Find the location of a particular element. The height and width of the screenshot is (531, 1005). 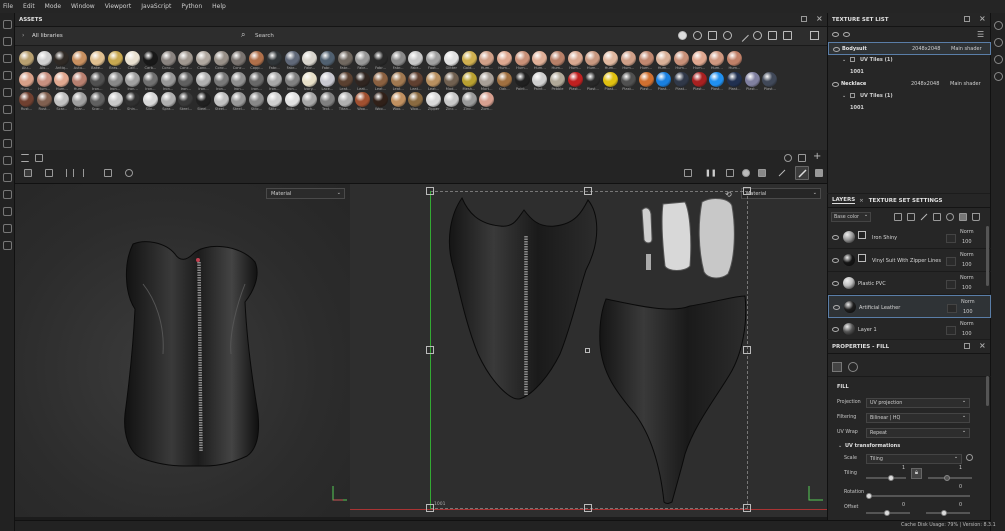

menu-item: JavaScript is located at coordinates (156, 6).